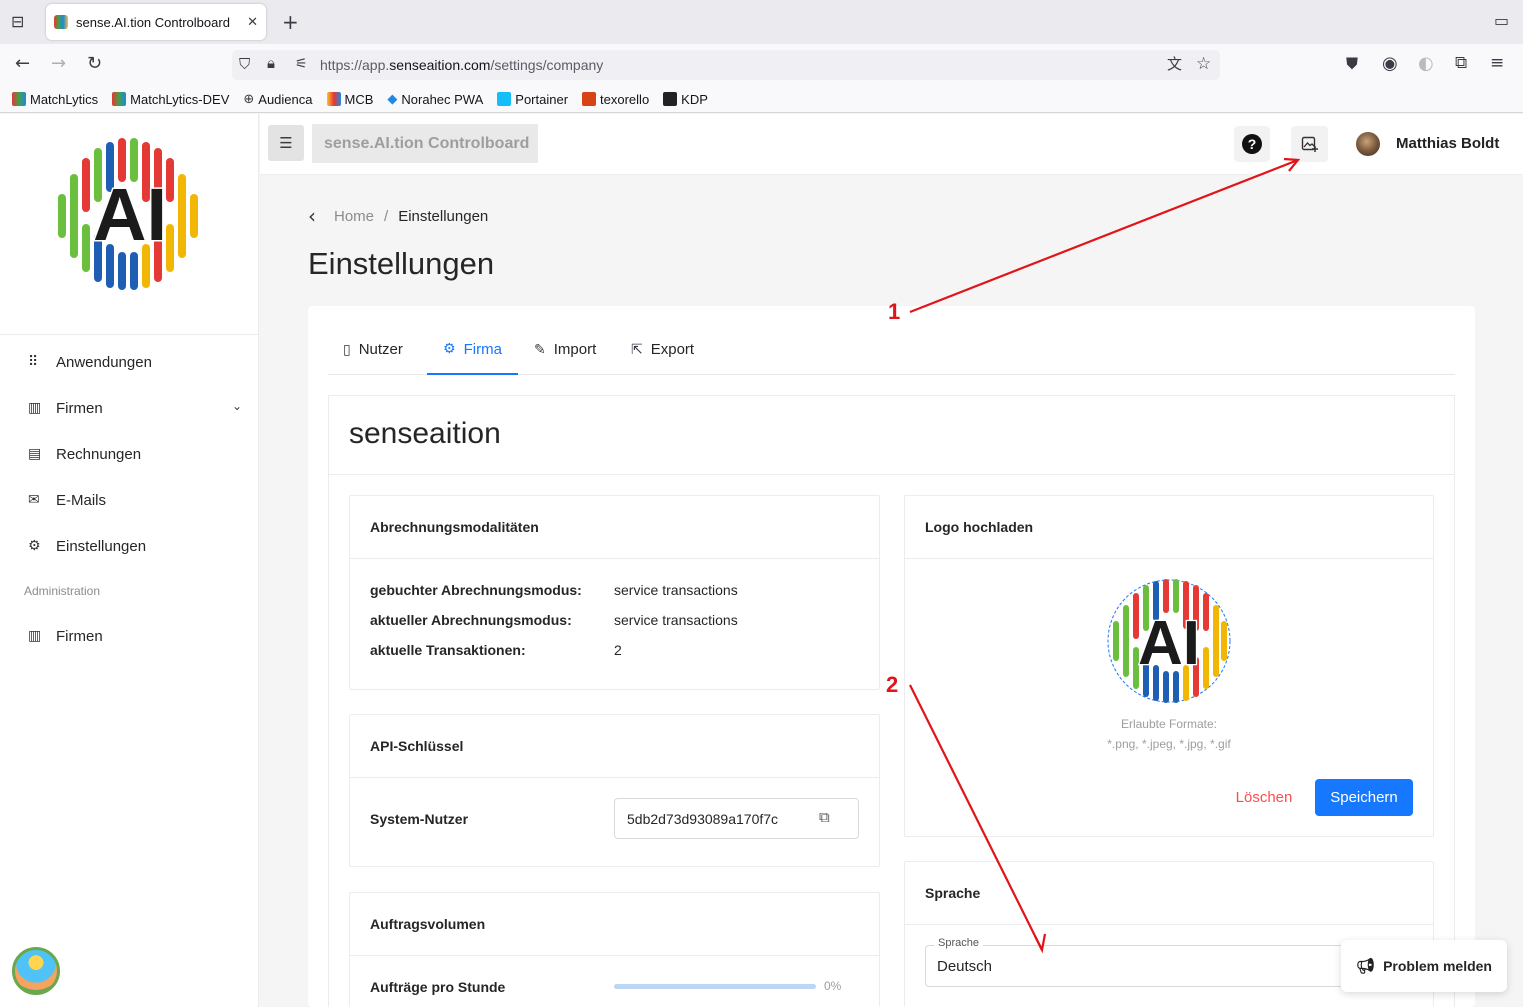 This screenshot has width=1523, height=1007. I want to click on lock-icon: 🔒︎, so click(271, 63).